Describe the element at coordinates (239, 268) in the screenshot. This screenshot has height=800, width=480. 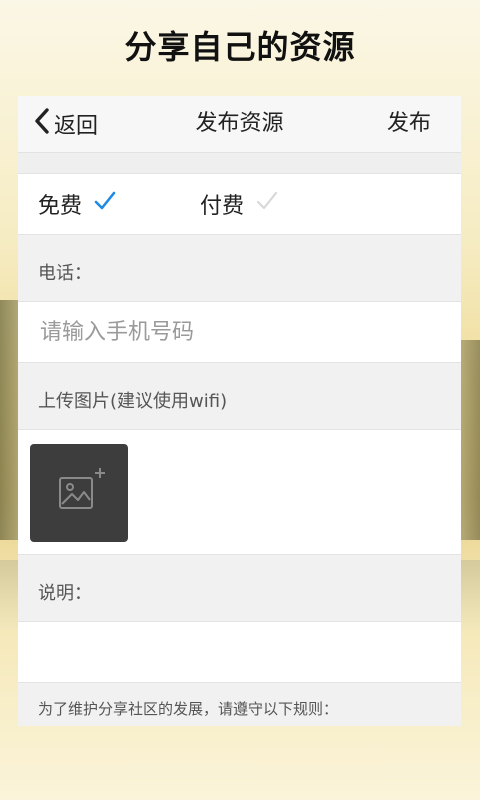
I see `phone-label: 电话：` at that location.